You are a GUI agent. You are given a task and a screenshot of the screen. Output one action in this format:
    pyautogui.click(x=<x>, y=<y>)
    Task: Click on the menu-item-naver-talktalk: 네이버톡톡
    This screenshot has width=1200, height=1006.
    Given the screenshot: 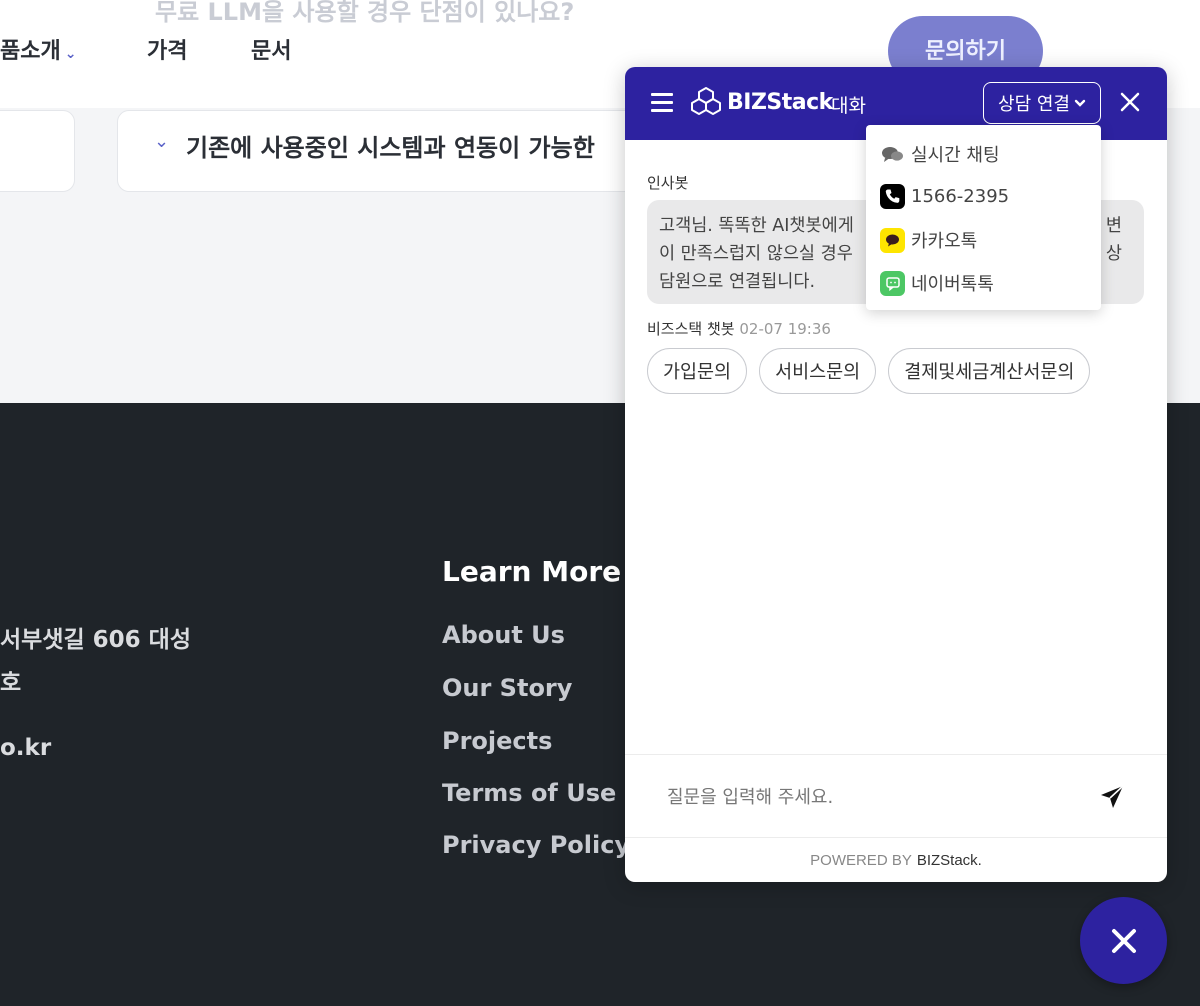 What is the action you would take?
    pyautogui.click(x=937, y=283)
    